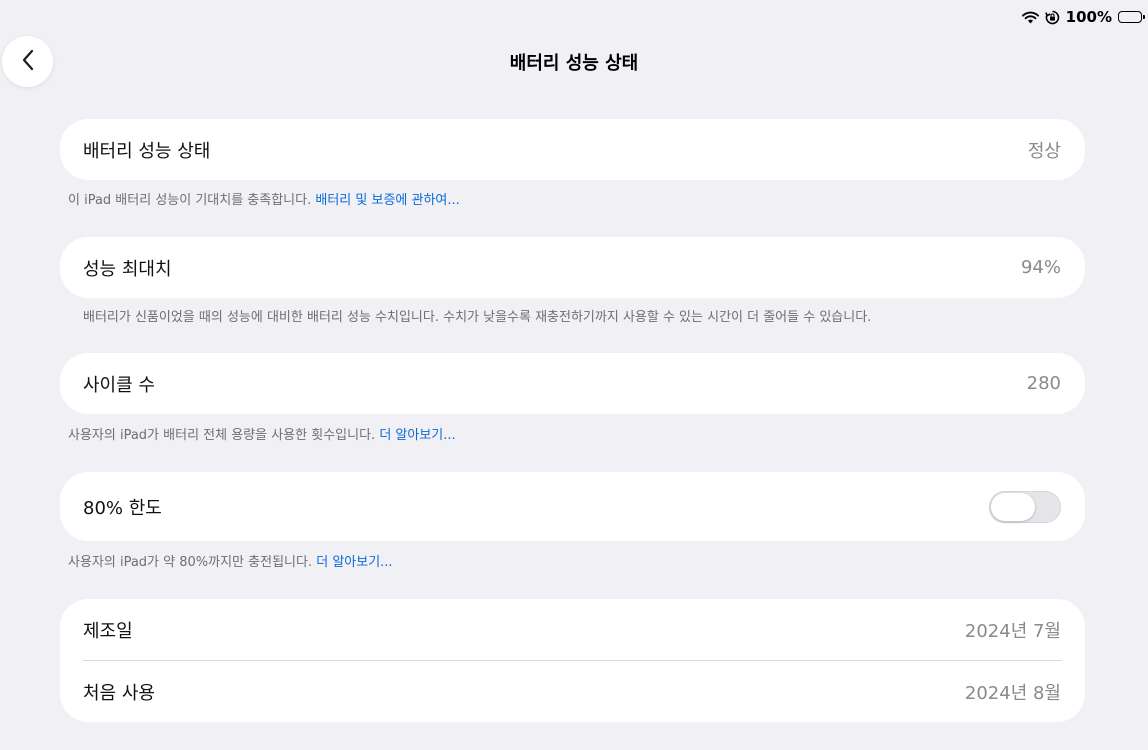  I want to click on limit-80-toggle, so click(1025, 506).